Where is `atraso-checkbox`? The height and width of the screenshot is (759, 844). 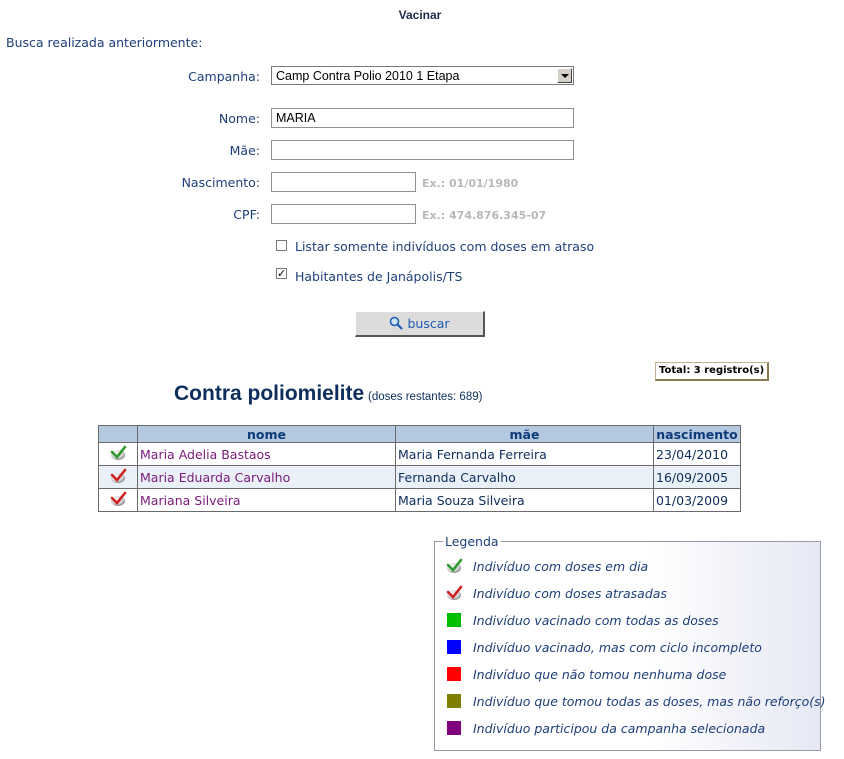
atraso-checkbox is located at coordinates (281, 245).